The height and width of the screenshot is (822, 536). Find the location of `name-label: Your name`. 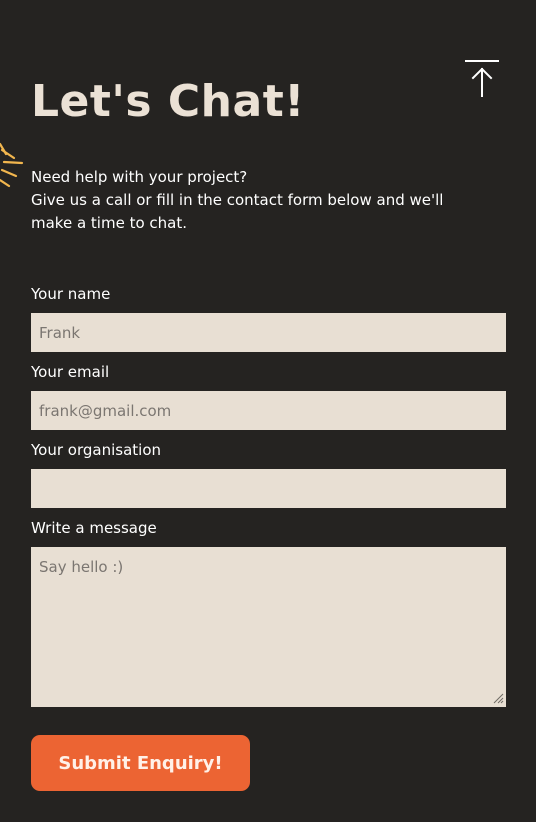

name-label: Your name is located at coordinates (71, 294).